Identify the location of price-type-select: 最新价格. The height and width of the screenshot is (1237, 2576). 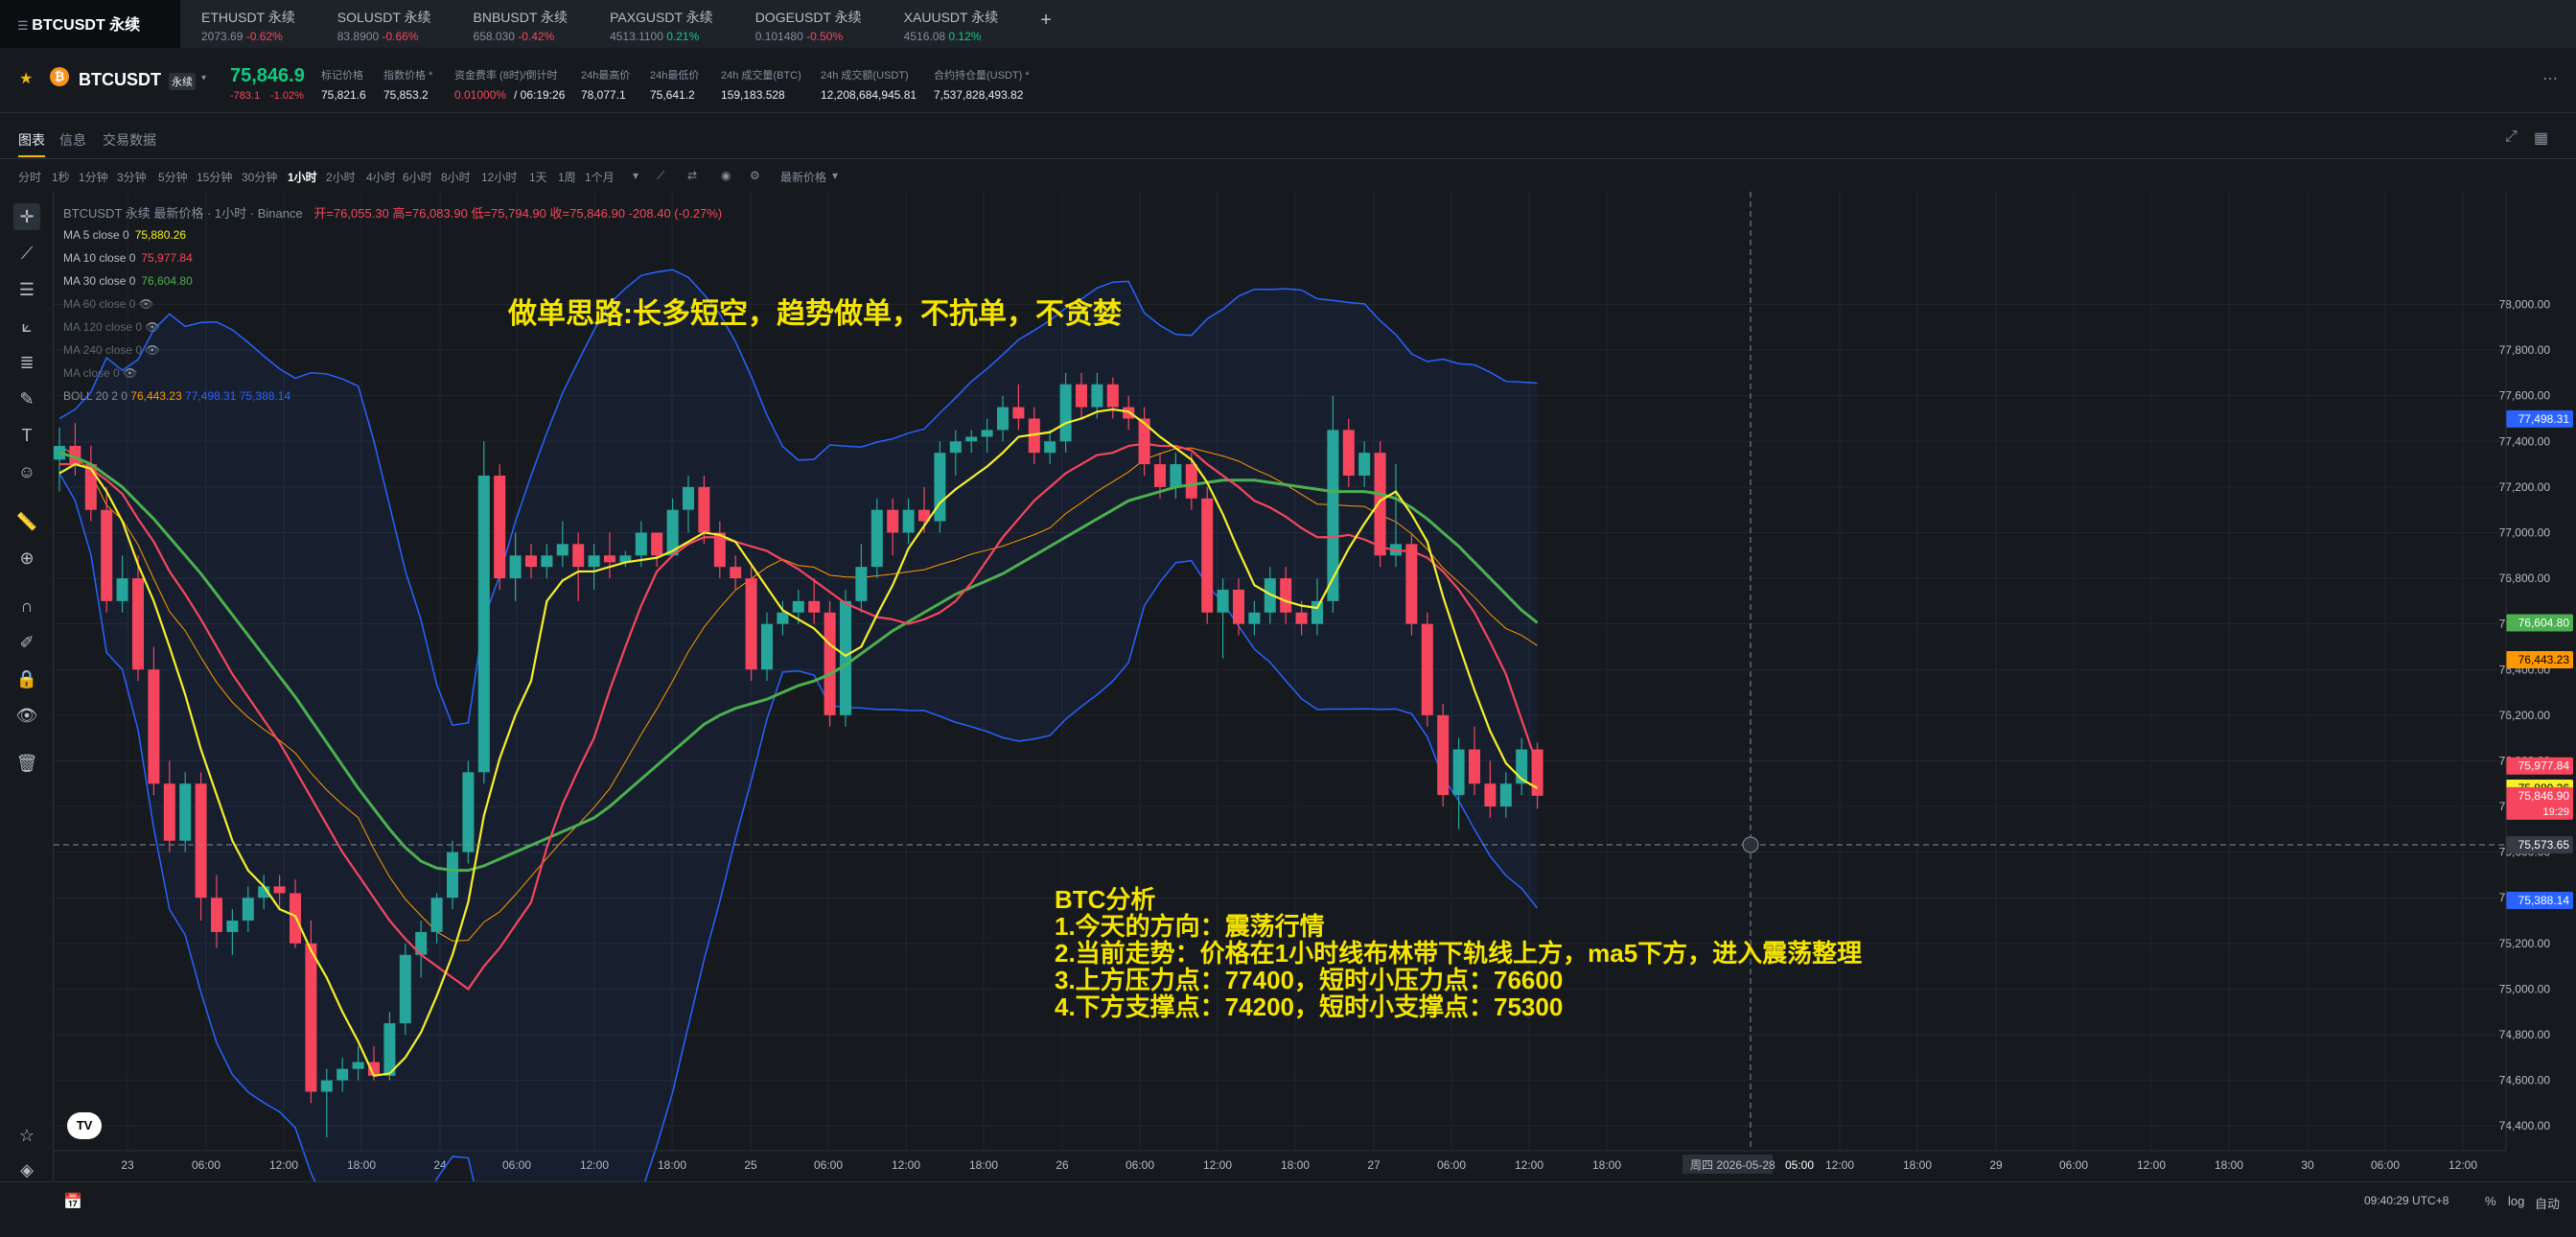
(803, 177).